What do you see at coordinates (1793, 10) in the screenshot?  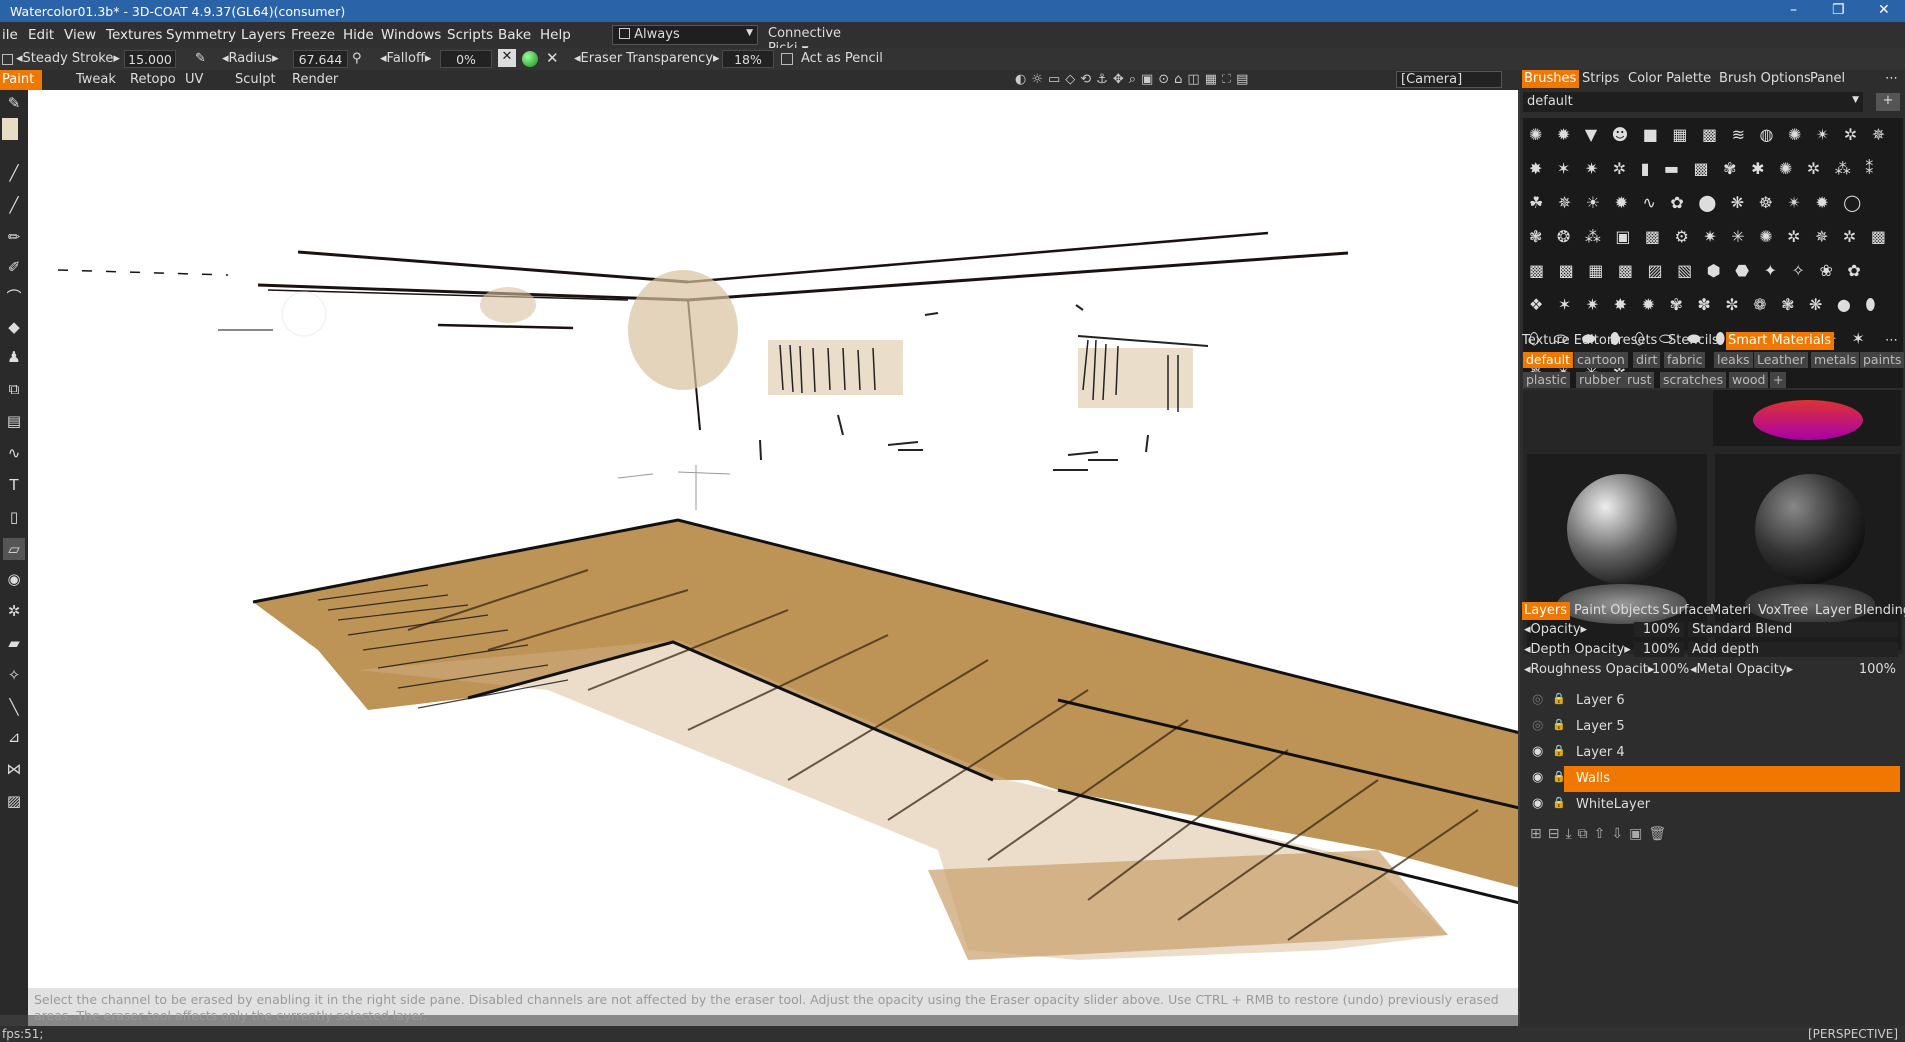 I see `minimize-button: –` at bounding box center [1793, 10].